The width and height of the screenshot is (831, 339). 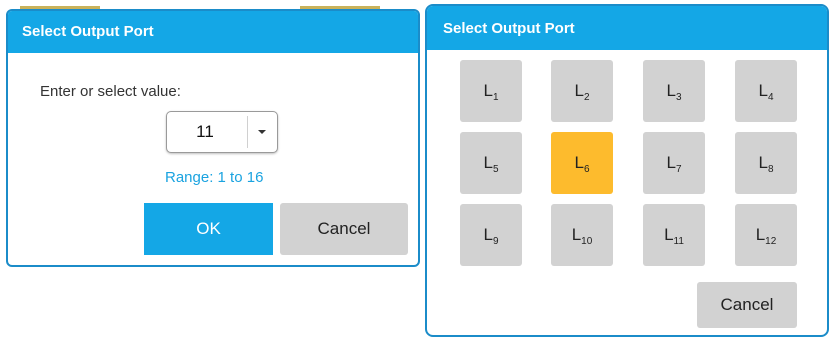 What do you see at coordinates (771, 241) in the screenshot?
I see `port-index: 12` at bounding box center [771, 241].